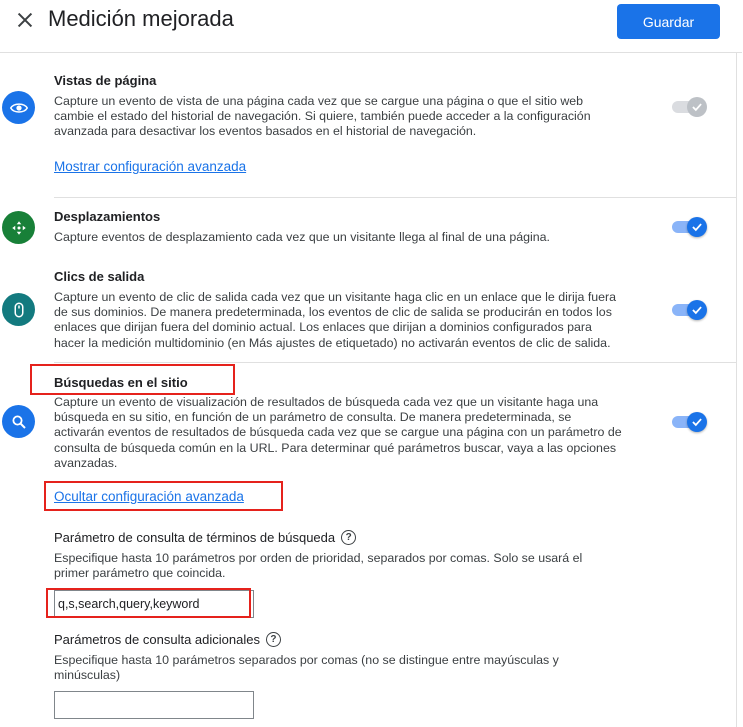  I want to click on additional-params-input, so click(154, 705).